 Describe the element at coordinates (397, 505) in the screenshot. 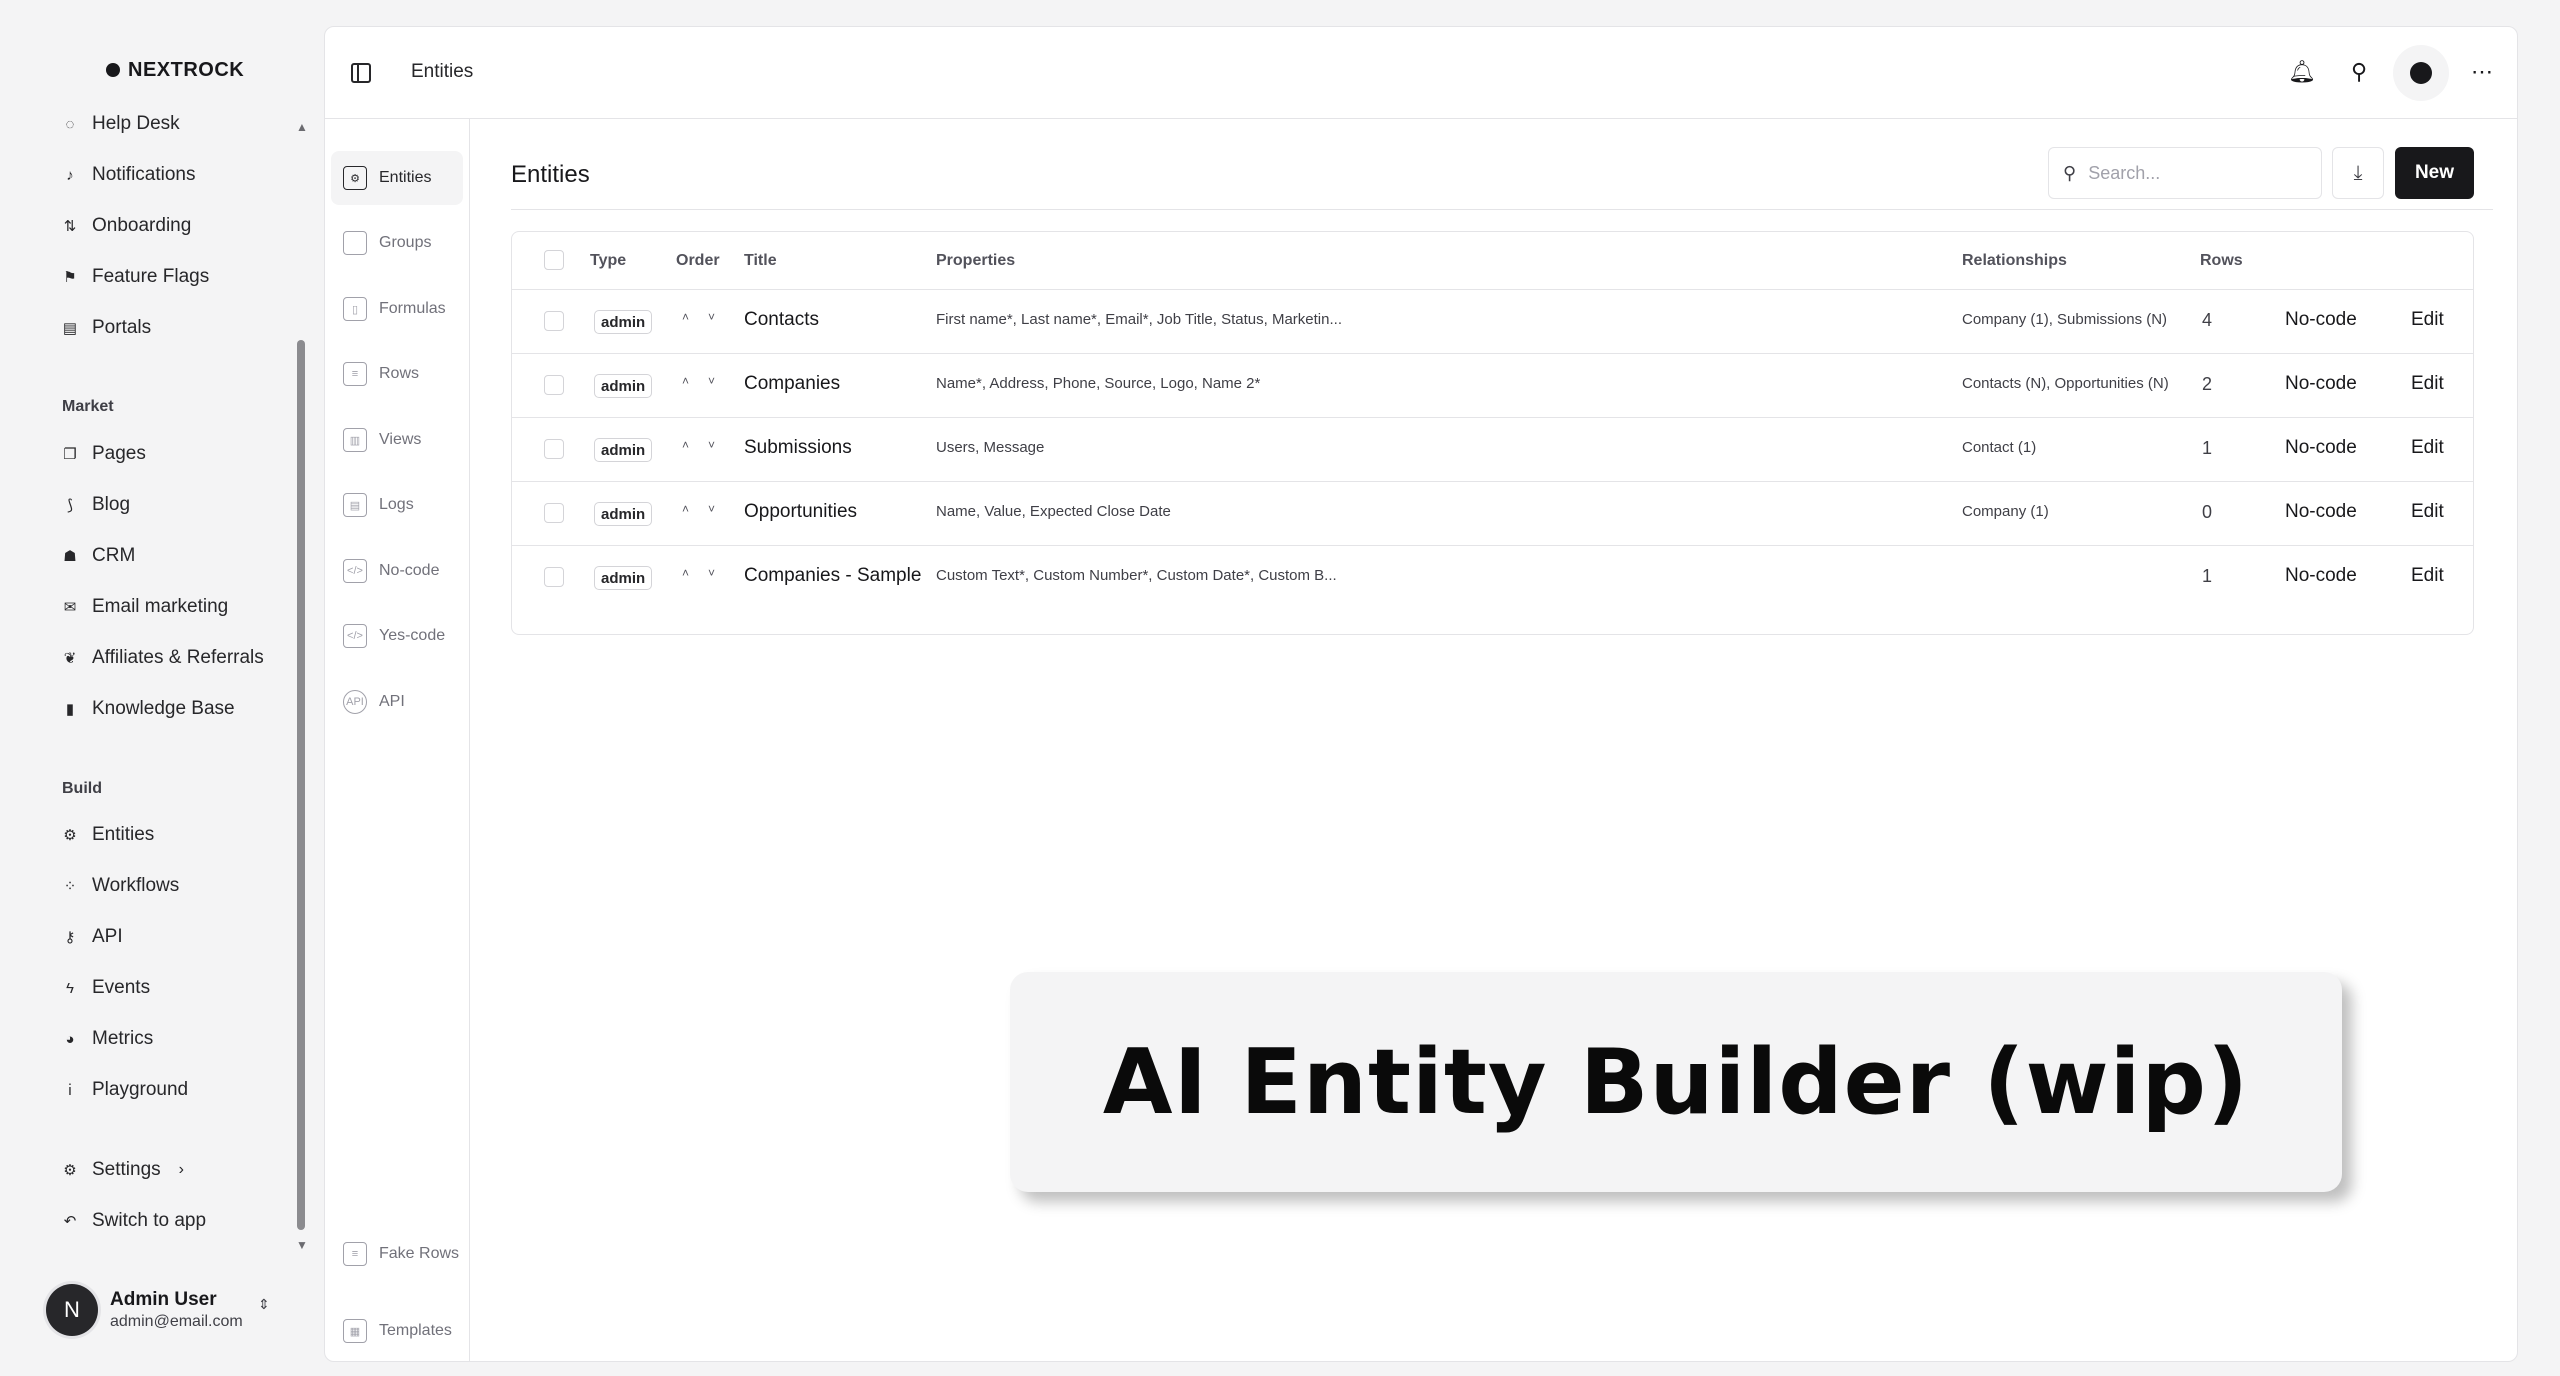

I see `subnav-logs: ▤ Logs` at that location.